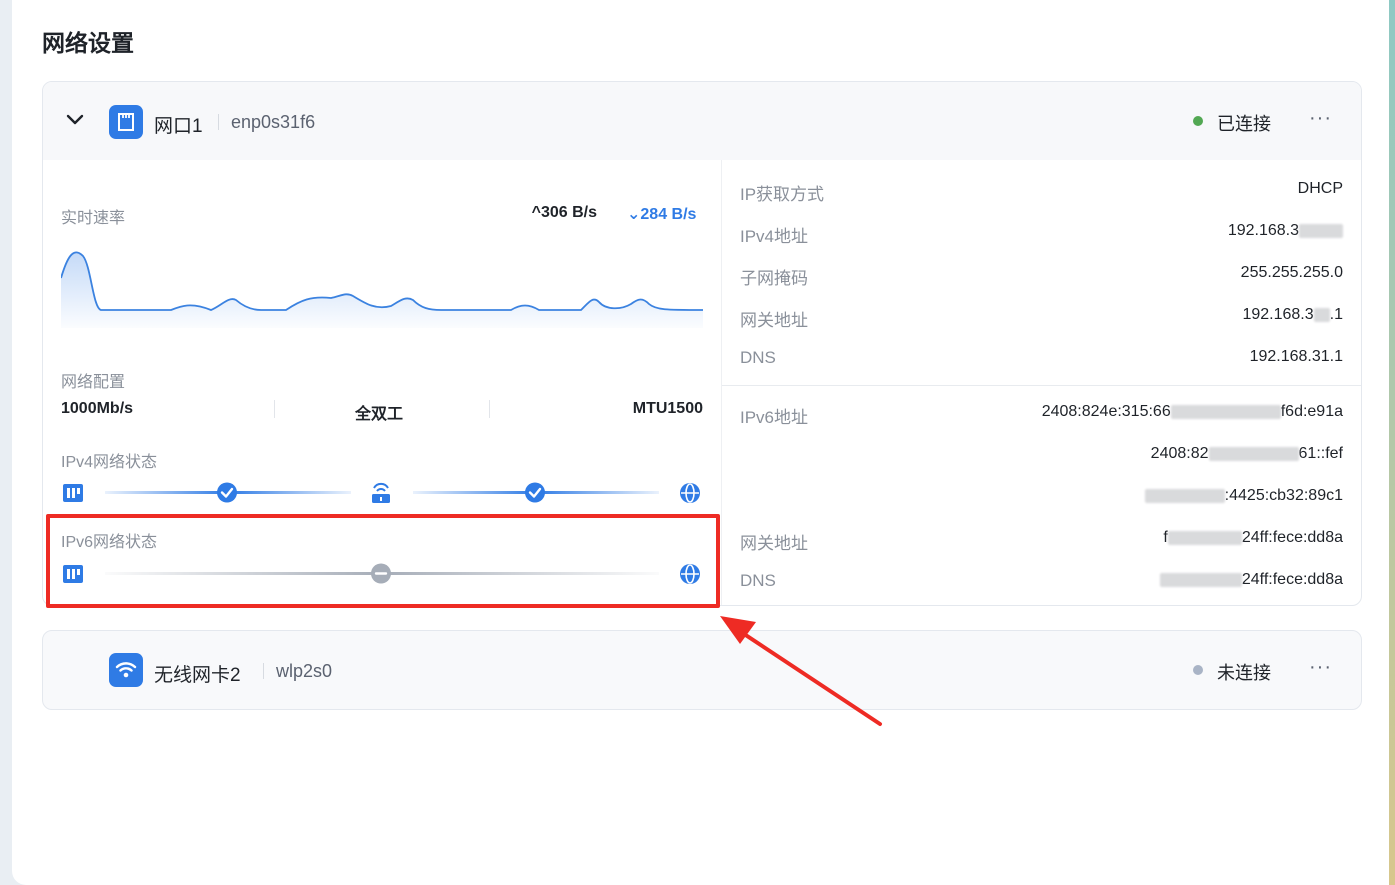 This screenshot has width=1395, height=885. Describe the element at coordinates (1251, 580) in the screenshot. I see `ipv6-dns-value: 24ff:fece:dd8a` at that location.